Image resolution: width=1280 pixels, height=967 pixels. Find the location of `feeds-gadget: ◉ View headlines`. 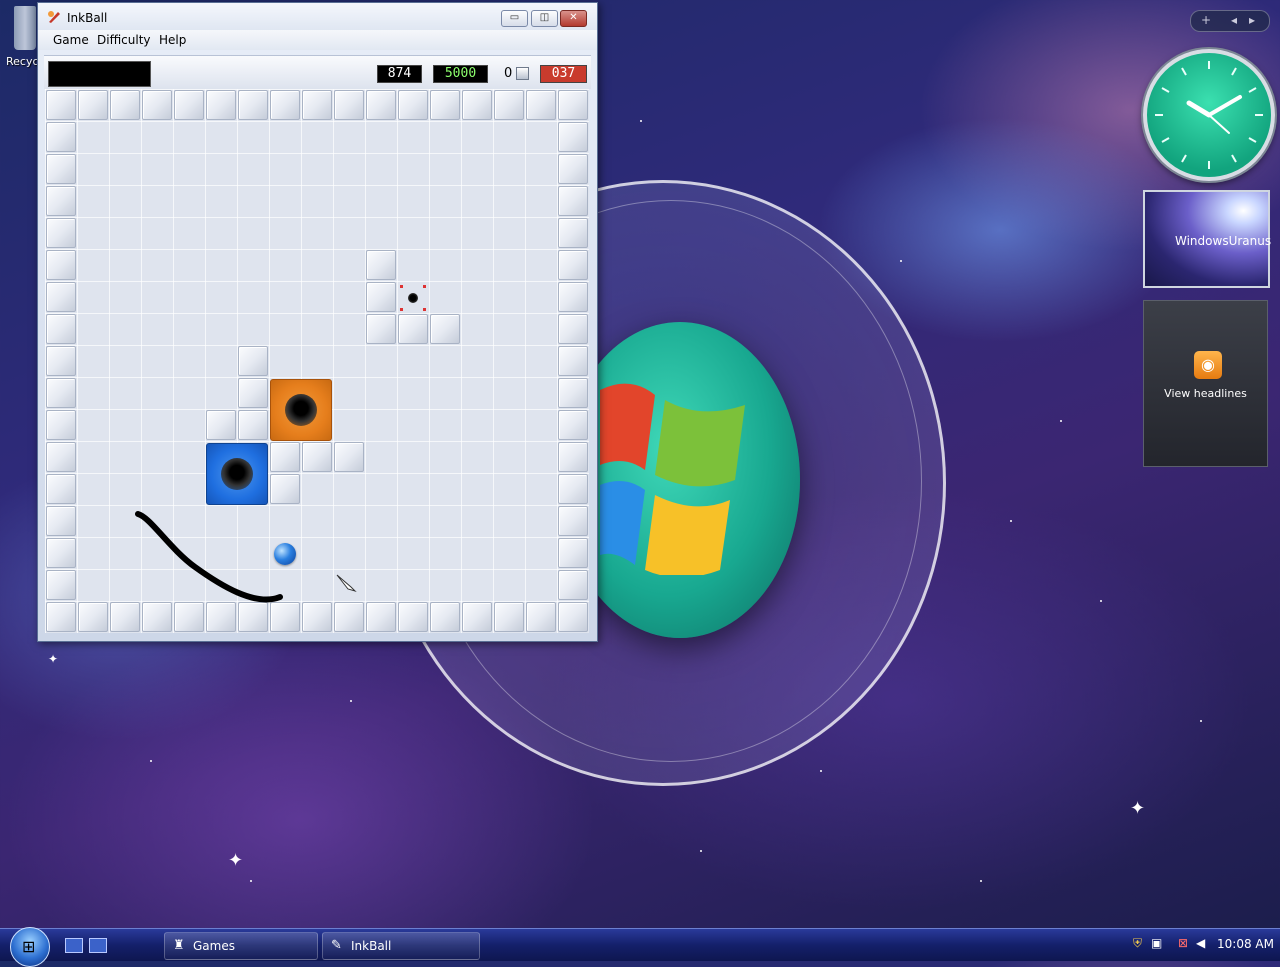

feeds-gadget: ◉ View headlines is located at coordinates (1205, 383).